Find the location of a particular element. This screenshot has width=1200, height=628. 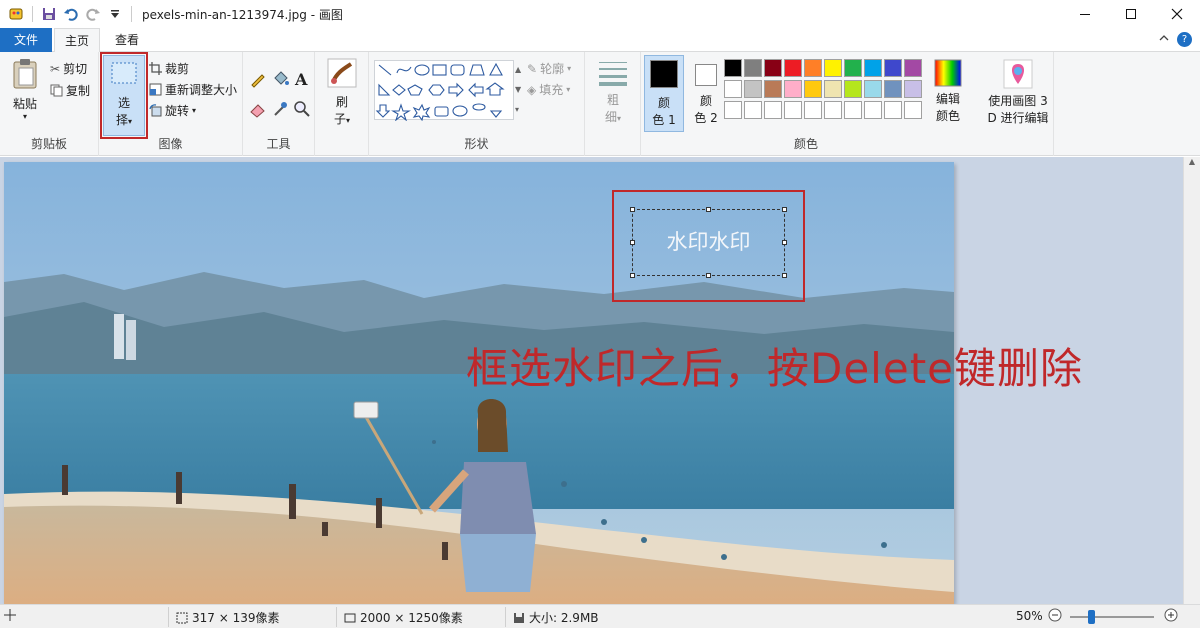

zoom-in-icon is located at coordinates (1171, 615).